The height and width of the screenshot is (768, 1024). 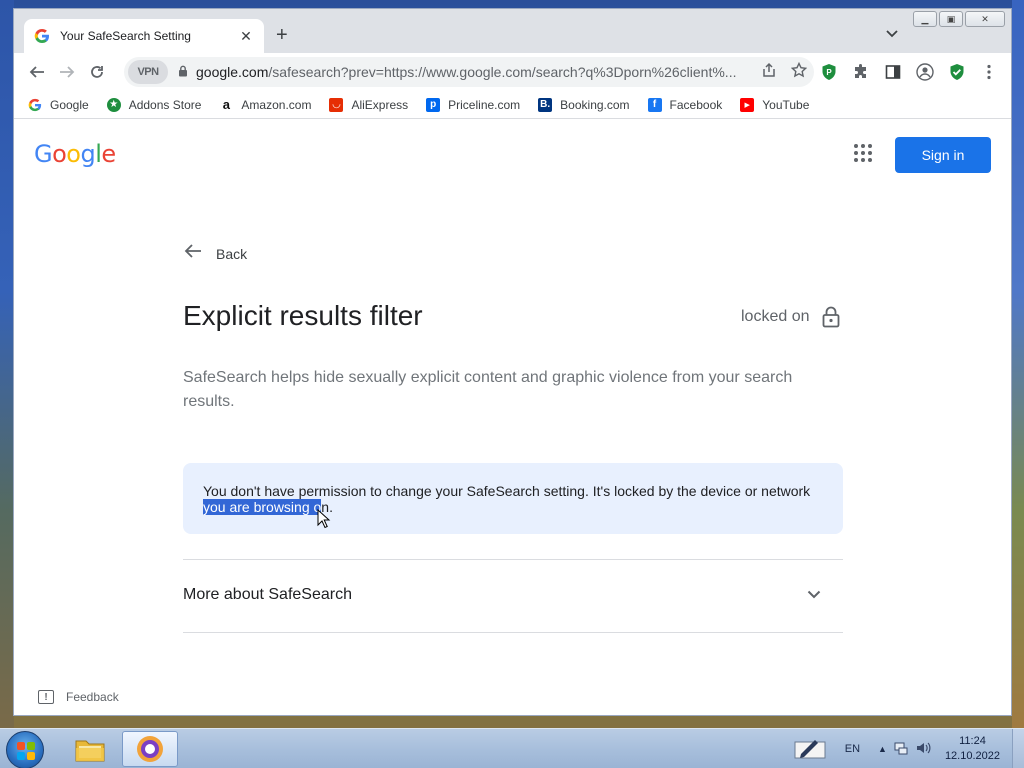 I want to click on selected-text: you are browsing o, so click(x=262, y=507).